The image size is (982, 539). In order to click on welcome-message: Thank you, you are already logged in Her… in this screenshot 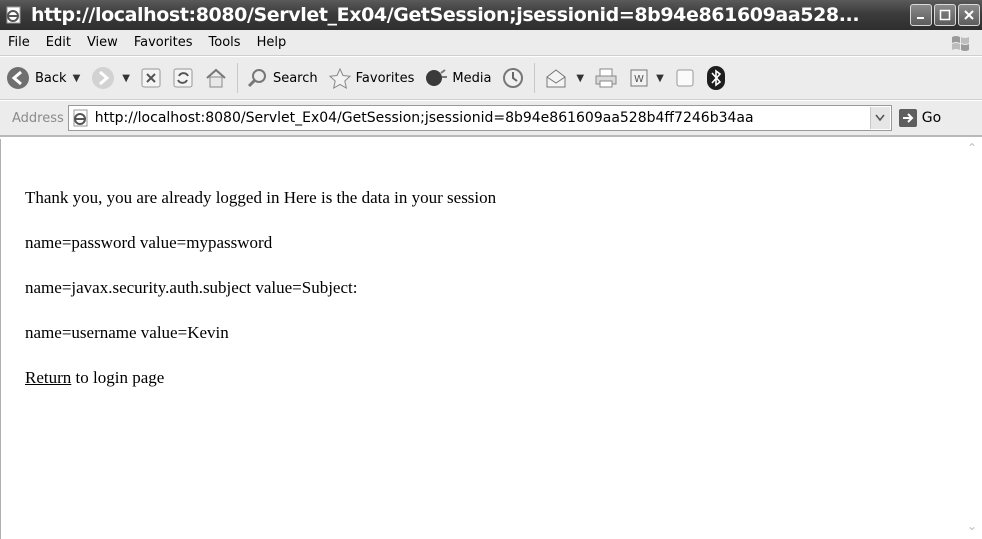, I will do `click(261, 197)`.